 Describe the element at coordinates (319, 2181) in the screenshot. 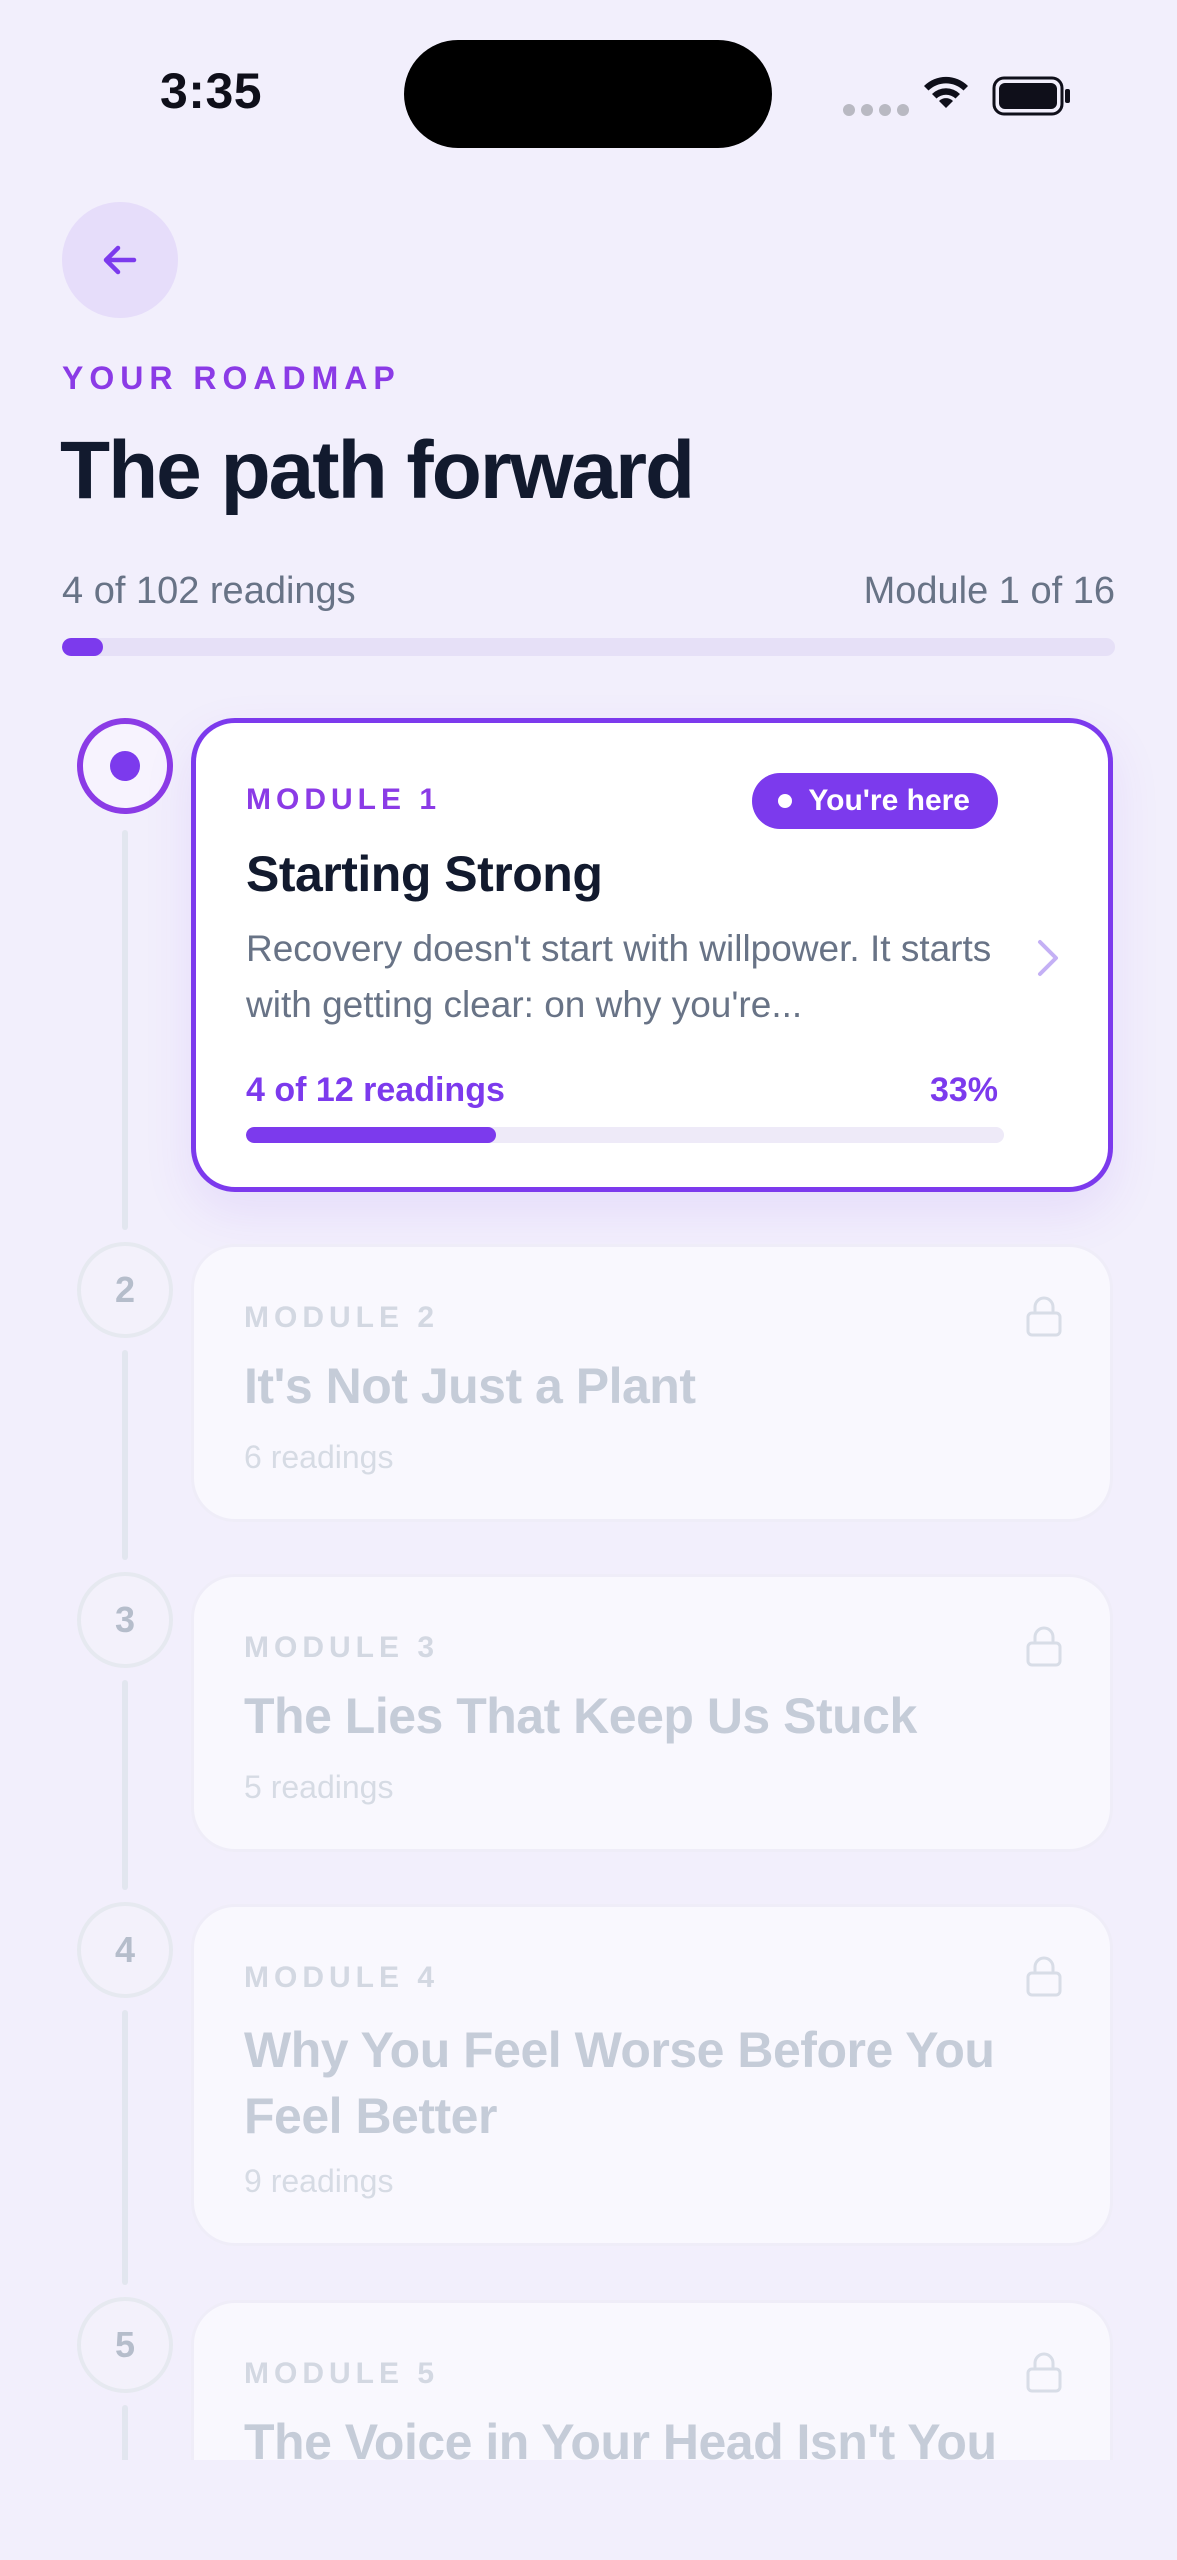

I see `module-readings-count: 9 readings` at that location.